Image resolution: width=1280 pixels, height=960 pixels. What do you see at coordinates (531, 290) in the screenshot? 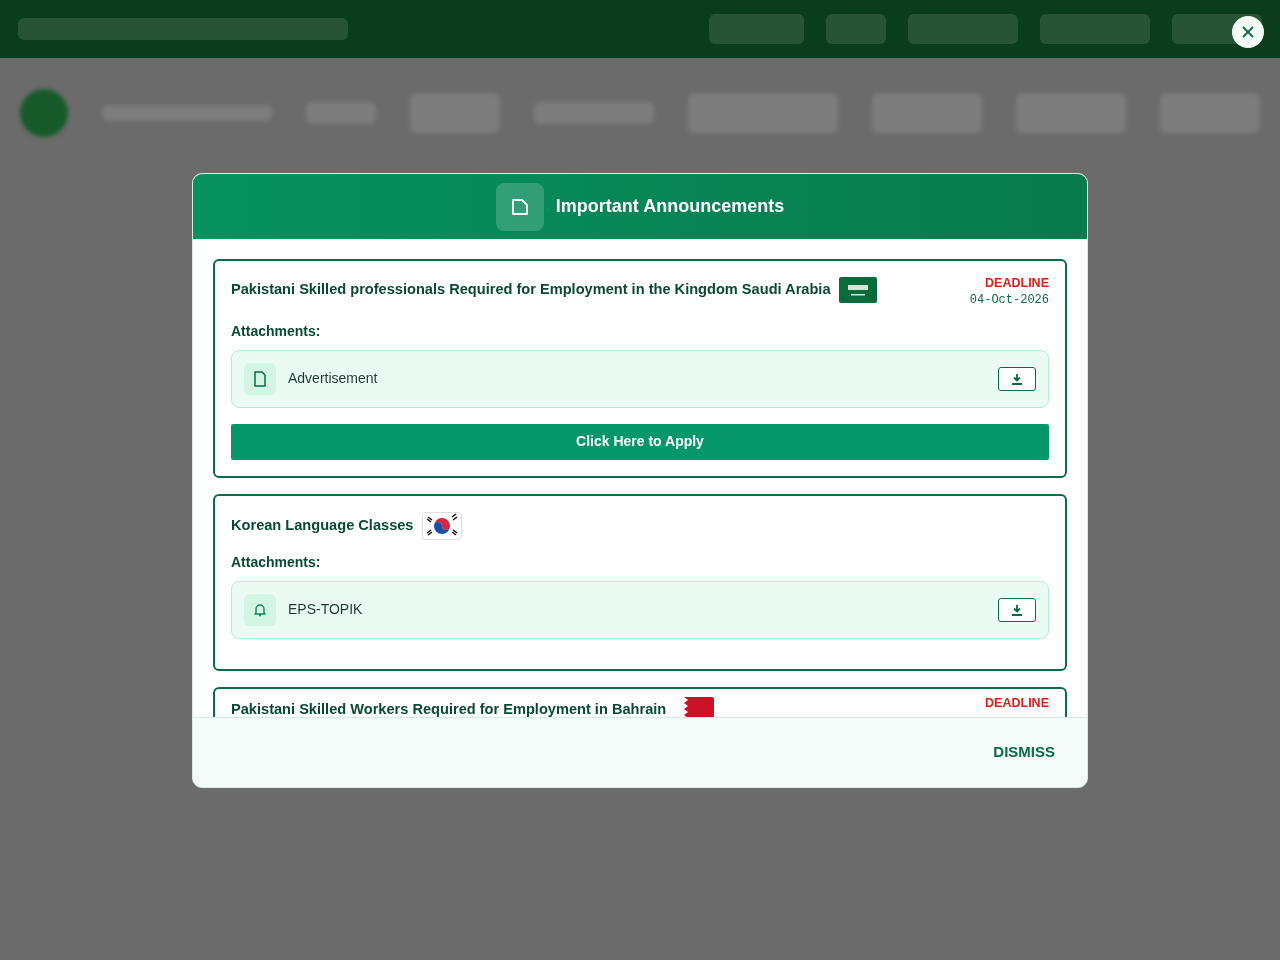
I see `announcement-title: Pakistani Skilled professionals Required for Employment in the Kingdom Saudi Arabia` at bounding box center [531, 290].